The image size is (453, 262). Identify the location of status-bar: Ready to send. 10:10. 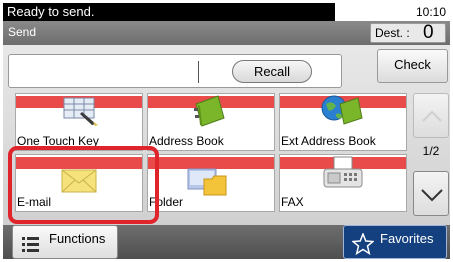
(226, 12).